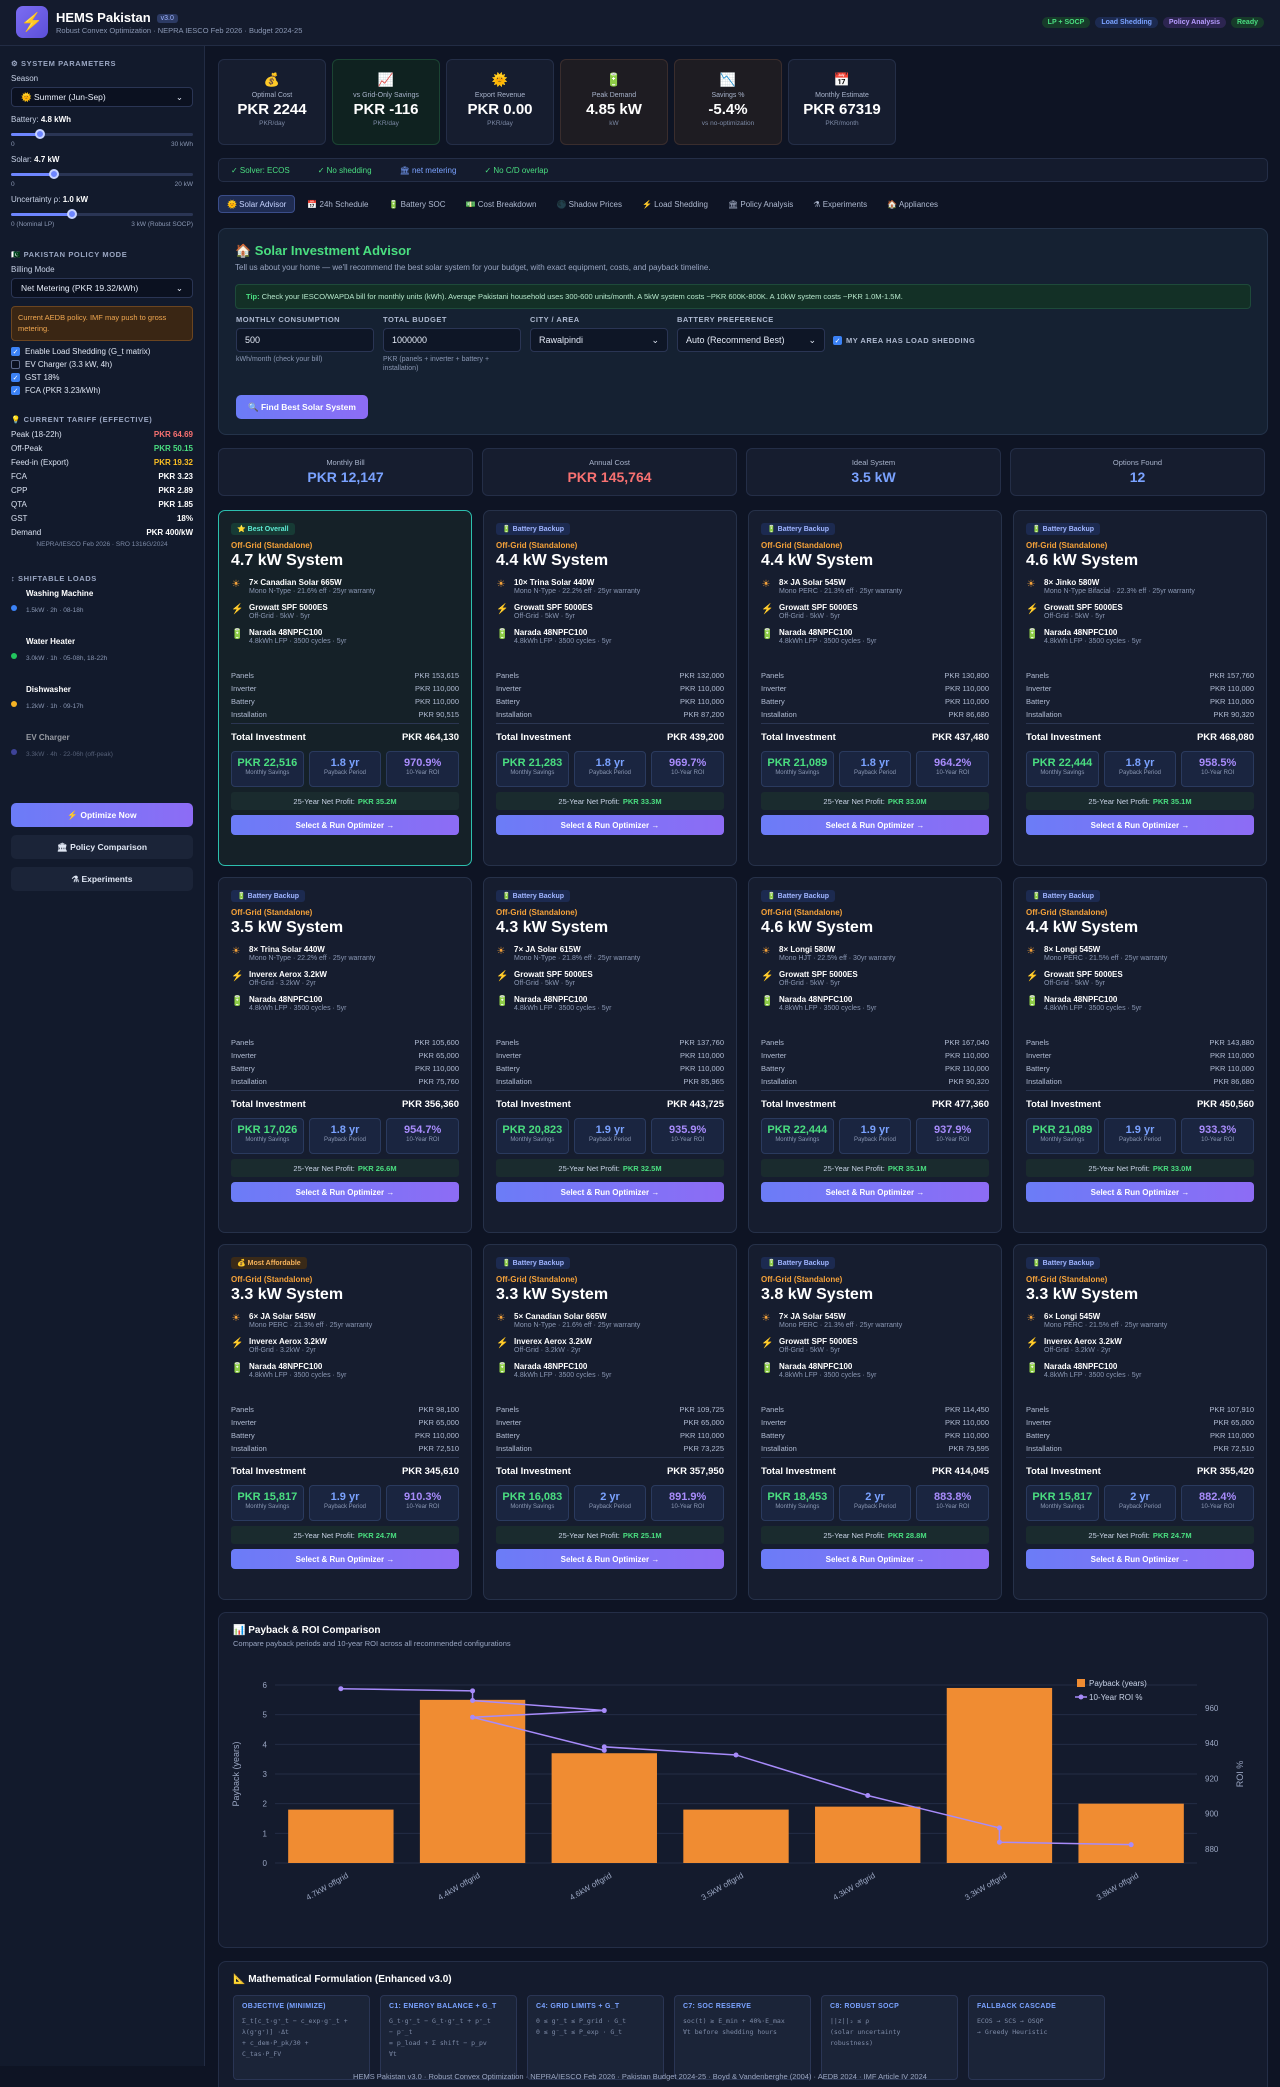  What do you see at coordinates (102, 134) in the screenshot?
I see `battery-slider` at bounding box center [102, 134].